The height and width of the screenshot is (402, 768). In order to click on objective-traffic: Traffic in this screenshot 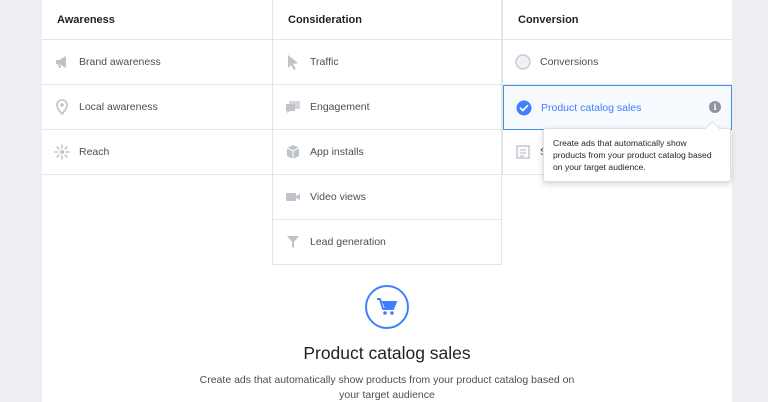, I will do `click(387, 62)`.